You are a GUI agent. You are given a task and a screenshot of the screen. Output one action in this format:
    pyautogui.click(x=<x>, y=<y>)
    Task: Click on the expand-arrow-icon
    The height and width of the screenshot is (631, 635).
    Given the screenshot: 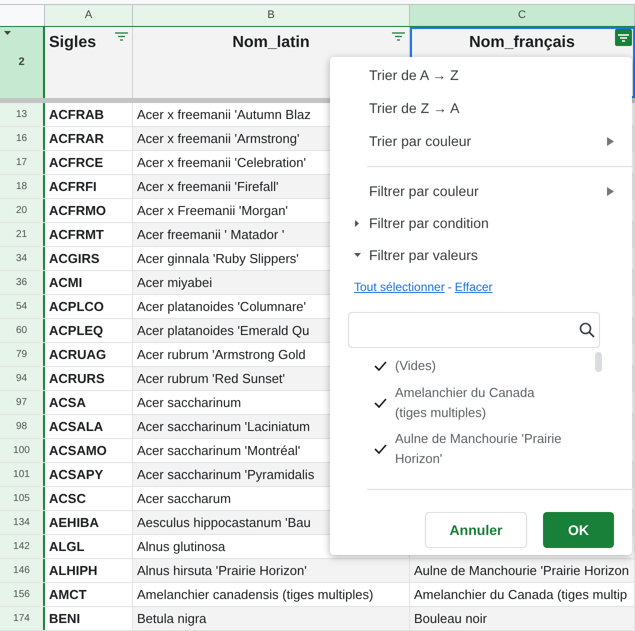 What is the action you would take?
    pyautogui.click(x=357, y=223)
    